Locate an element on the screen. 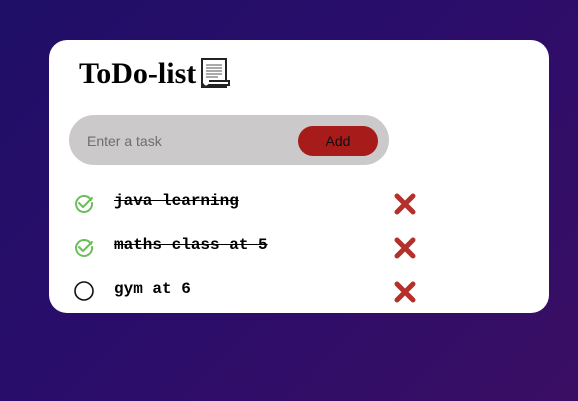 This screenshot has width=578, height=401. document-icon is located at coordinates (216, 73).